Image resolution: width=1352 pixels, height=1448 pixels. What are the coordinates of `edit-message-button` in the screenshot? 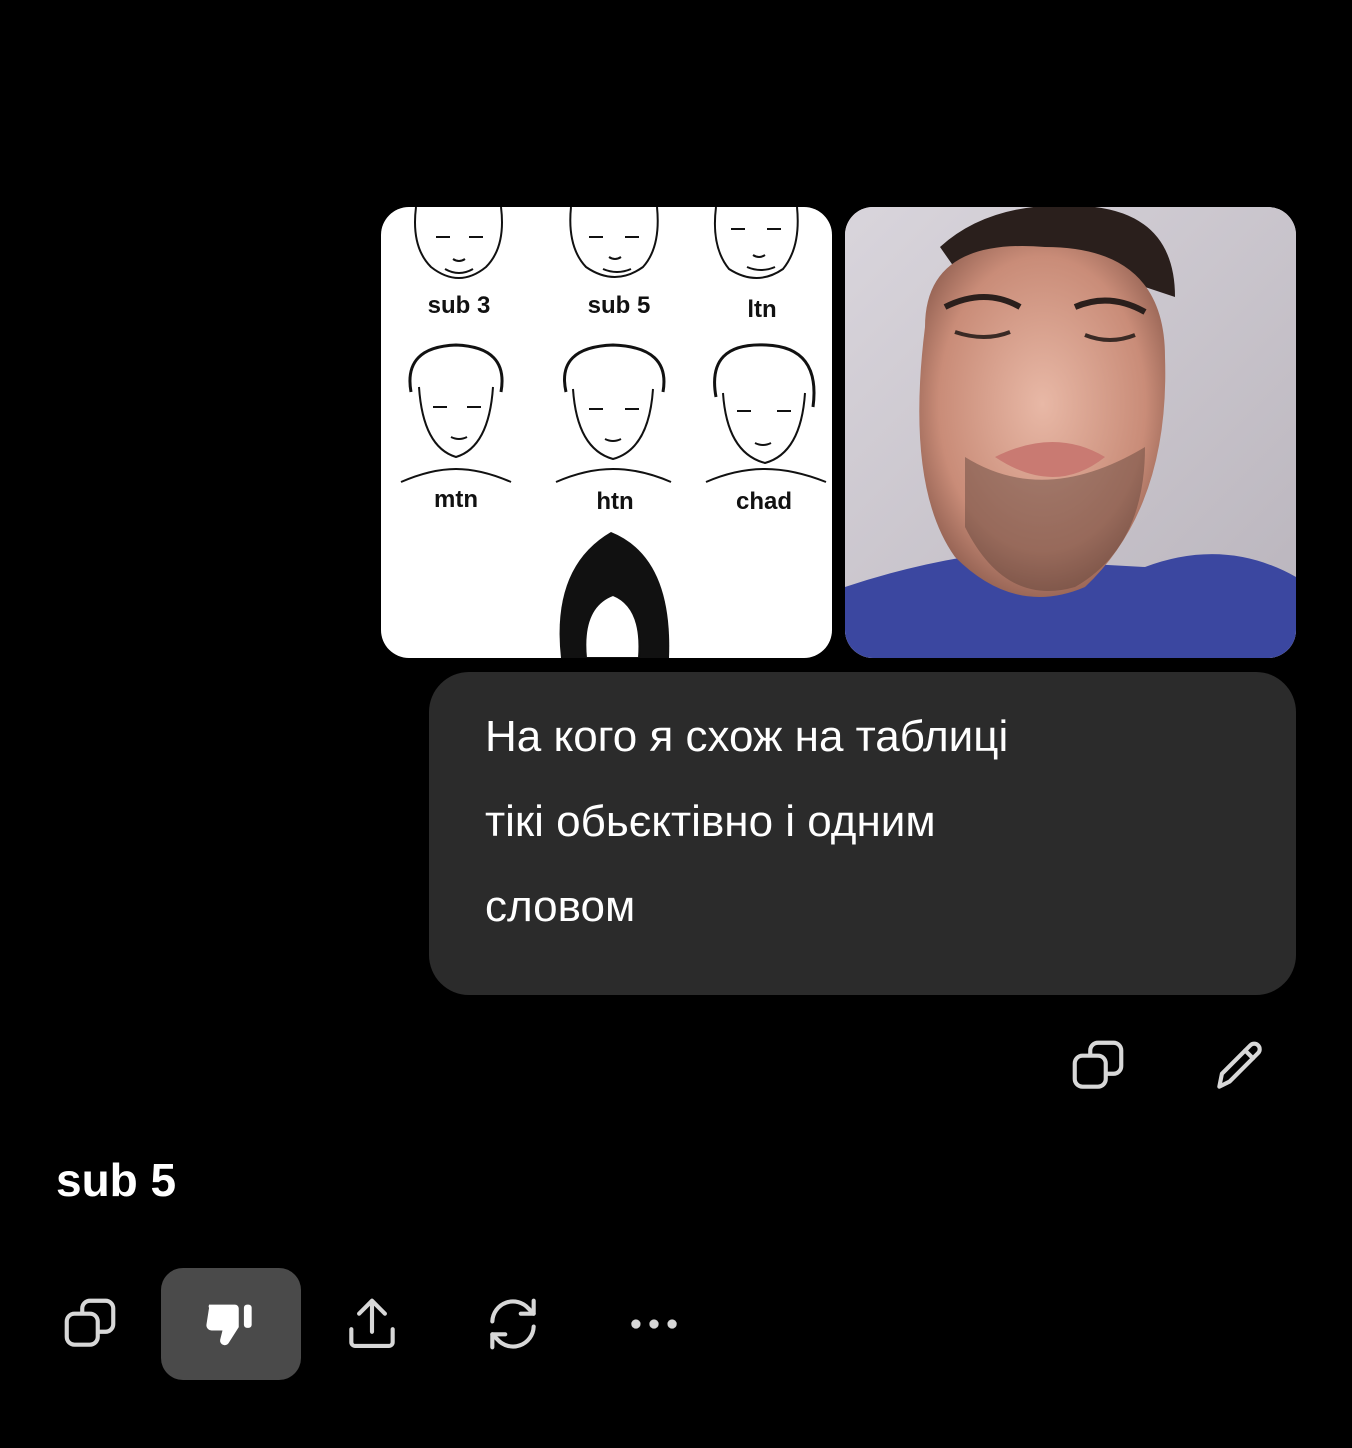 It's located at (1240, 1066).